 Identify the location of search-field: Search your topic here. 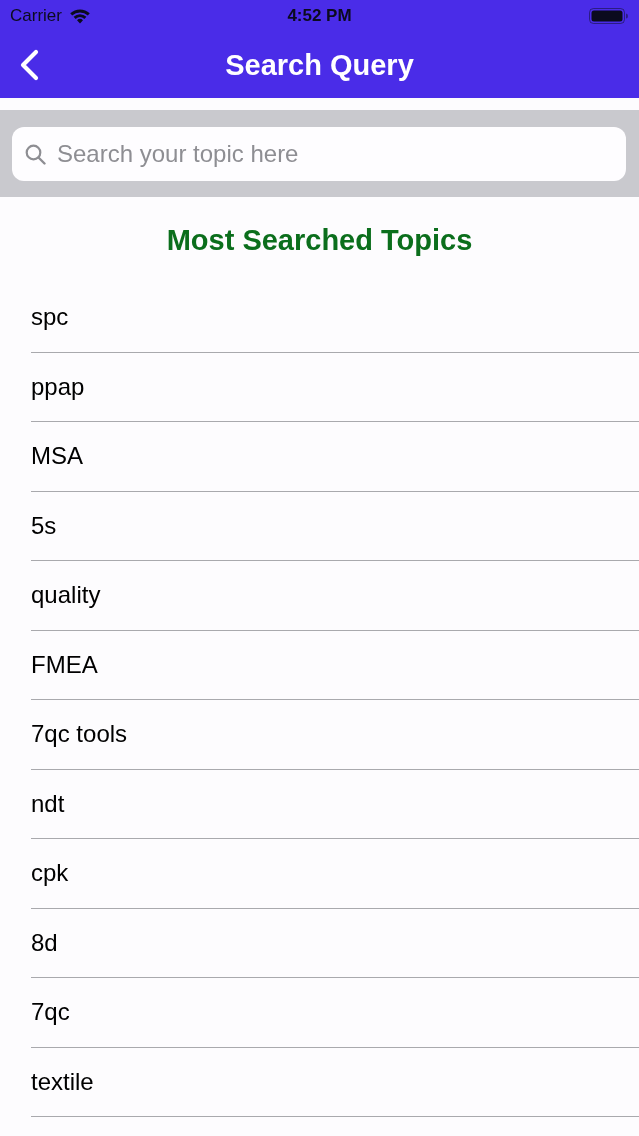
(319, 154).